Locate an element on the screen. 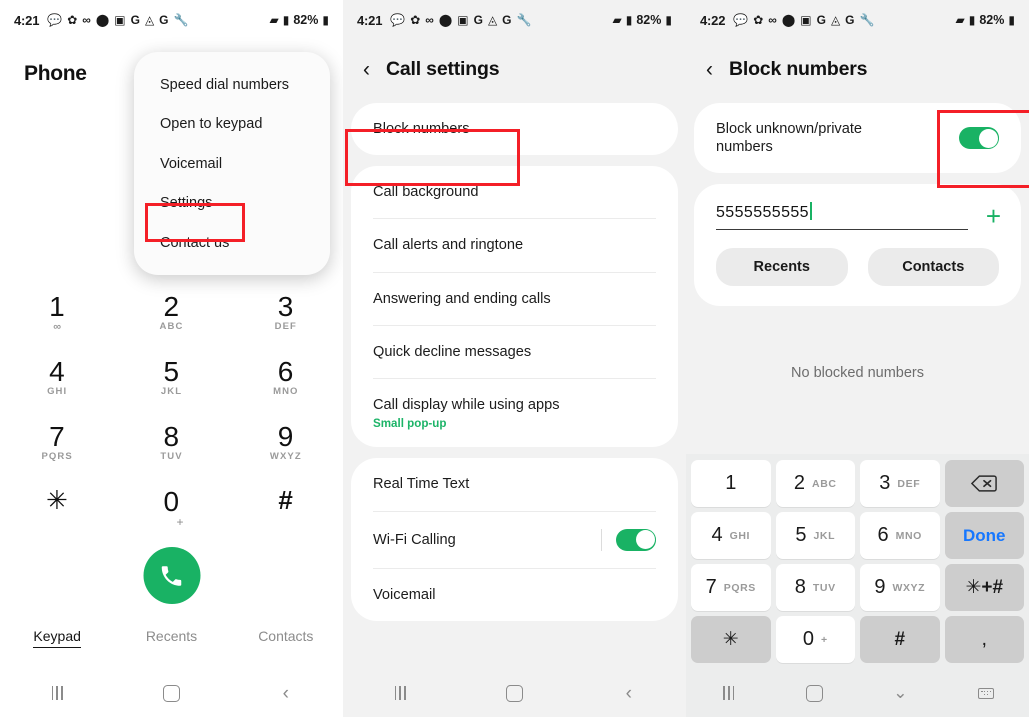  key-0: 0 + is located at coordinates (815, 639).